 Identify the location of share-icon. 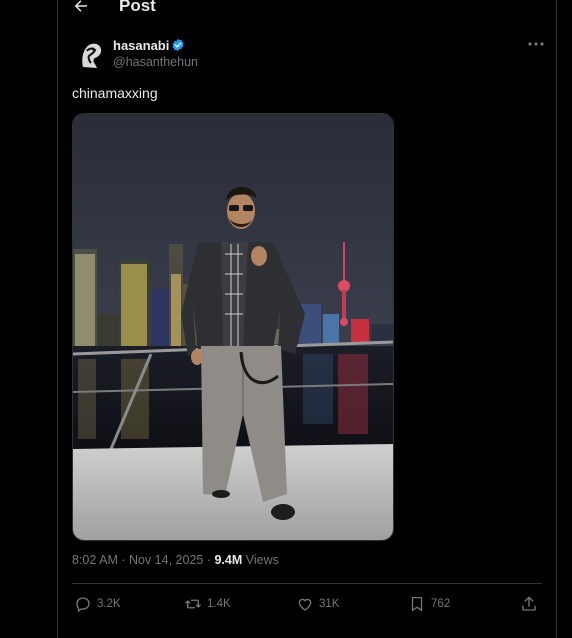
(529, 603).